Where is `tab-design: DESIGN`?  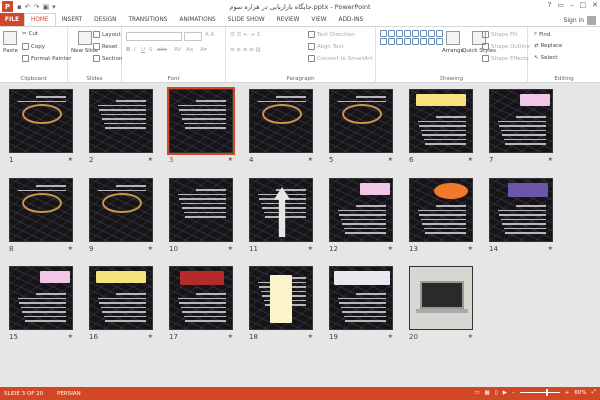
tab-design: DESIGN is located at coordinates (105, 19).